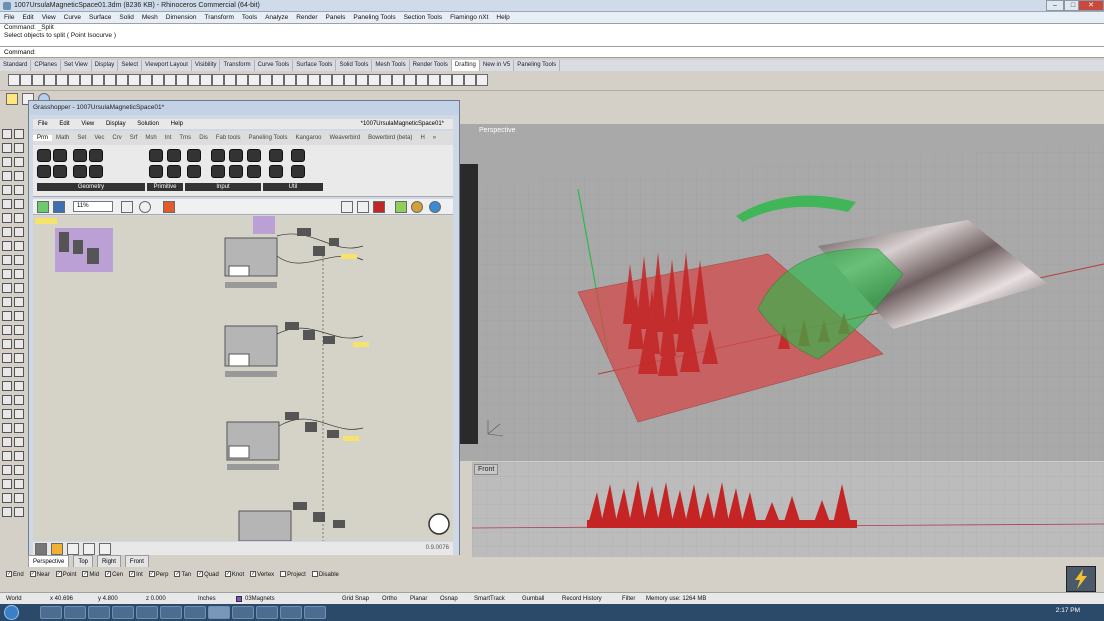 The image size is (1104, 621). What do you see at coordinates (537, 65) in the screenshot?
I see `toolbar-tab-paneling-tools: Paneling Tools` at bounding box center [537, 65].